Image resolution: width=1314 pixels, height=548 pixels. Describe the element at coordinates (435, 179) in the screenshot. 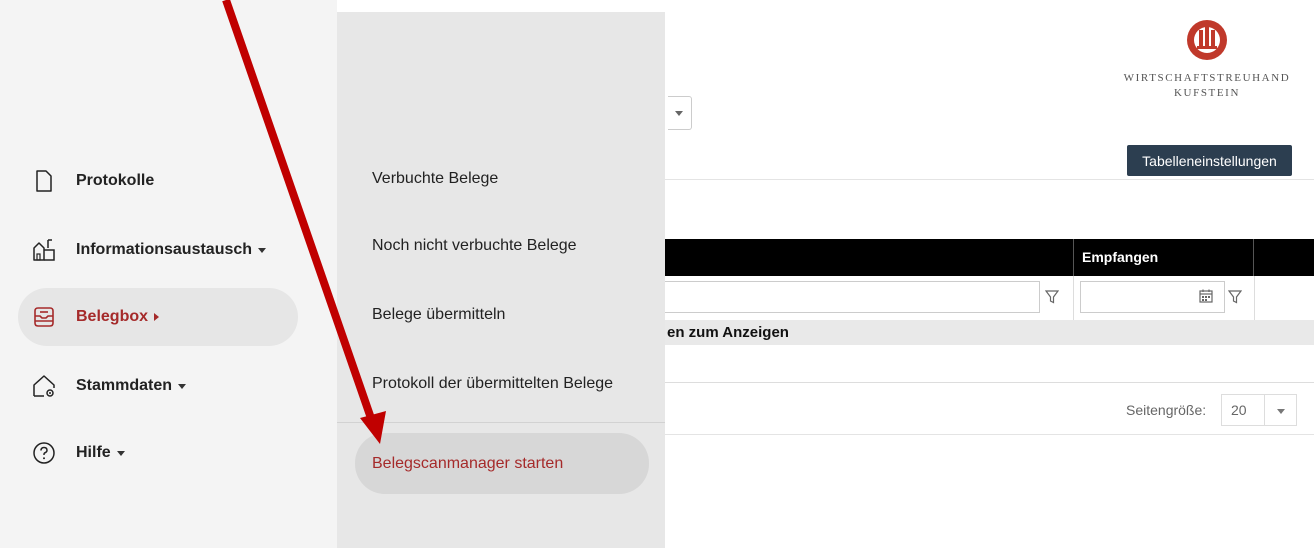

I see `submenu-item-verbuchte-belege: Verbuchte Belege` at that location.